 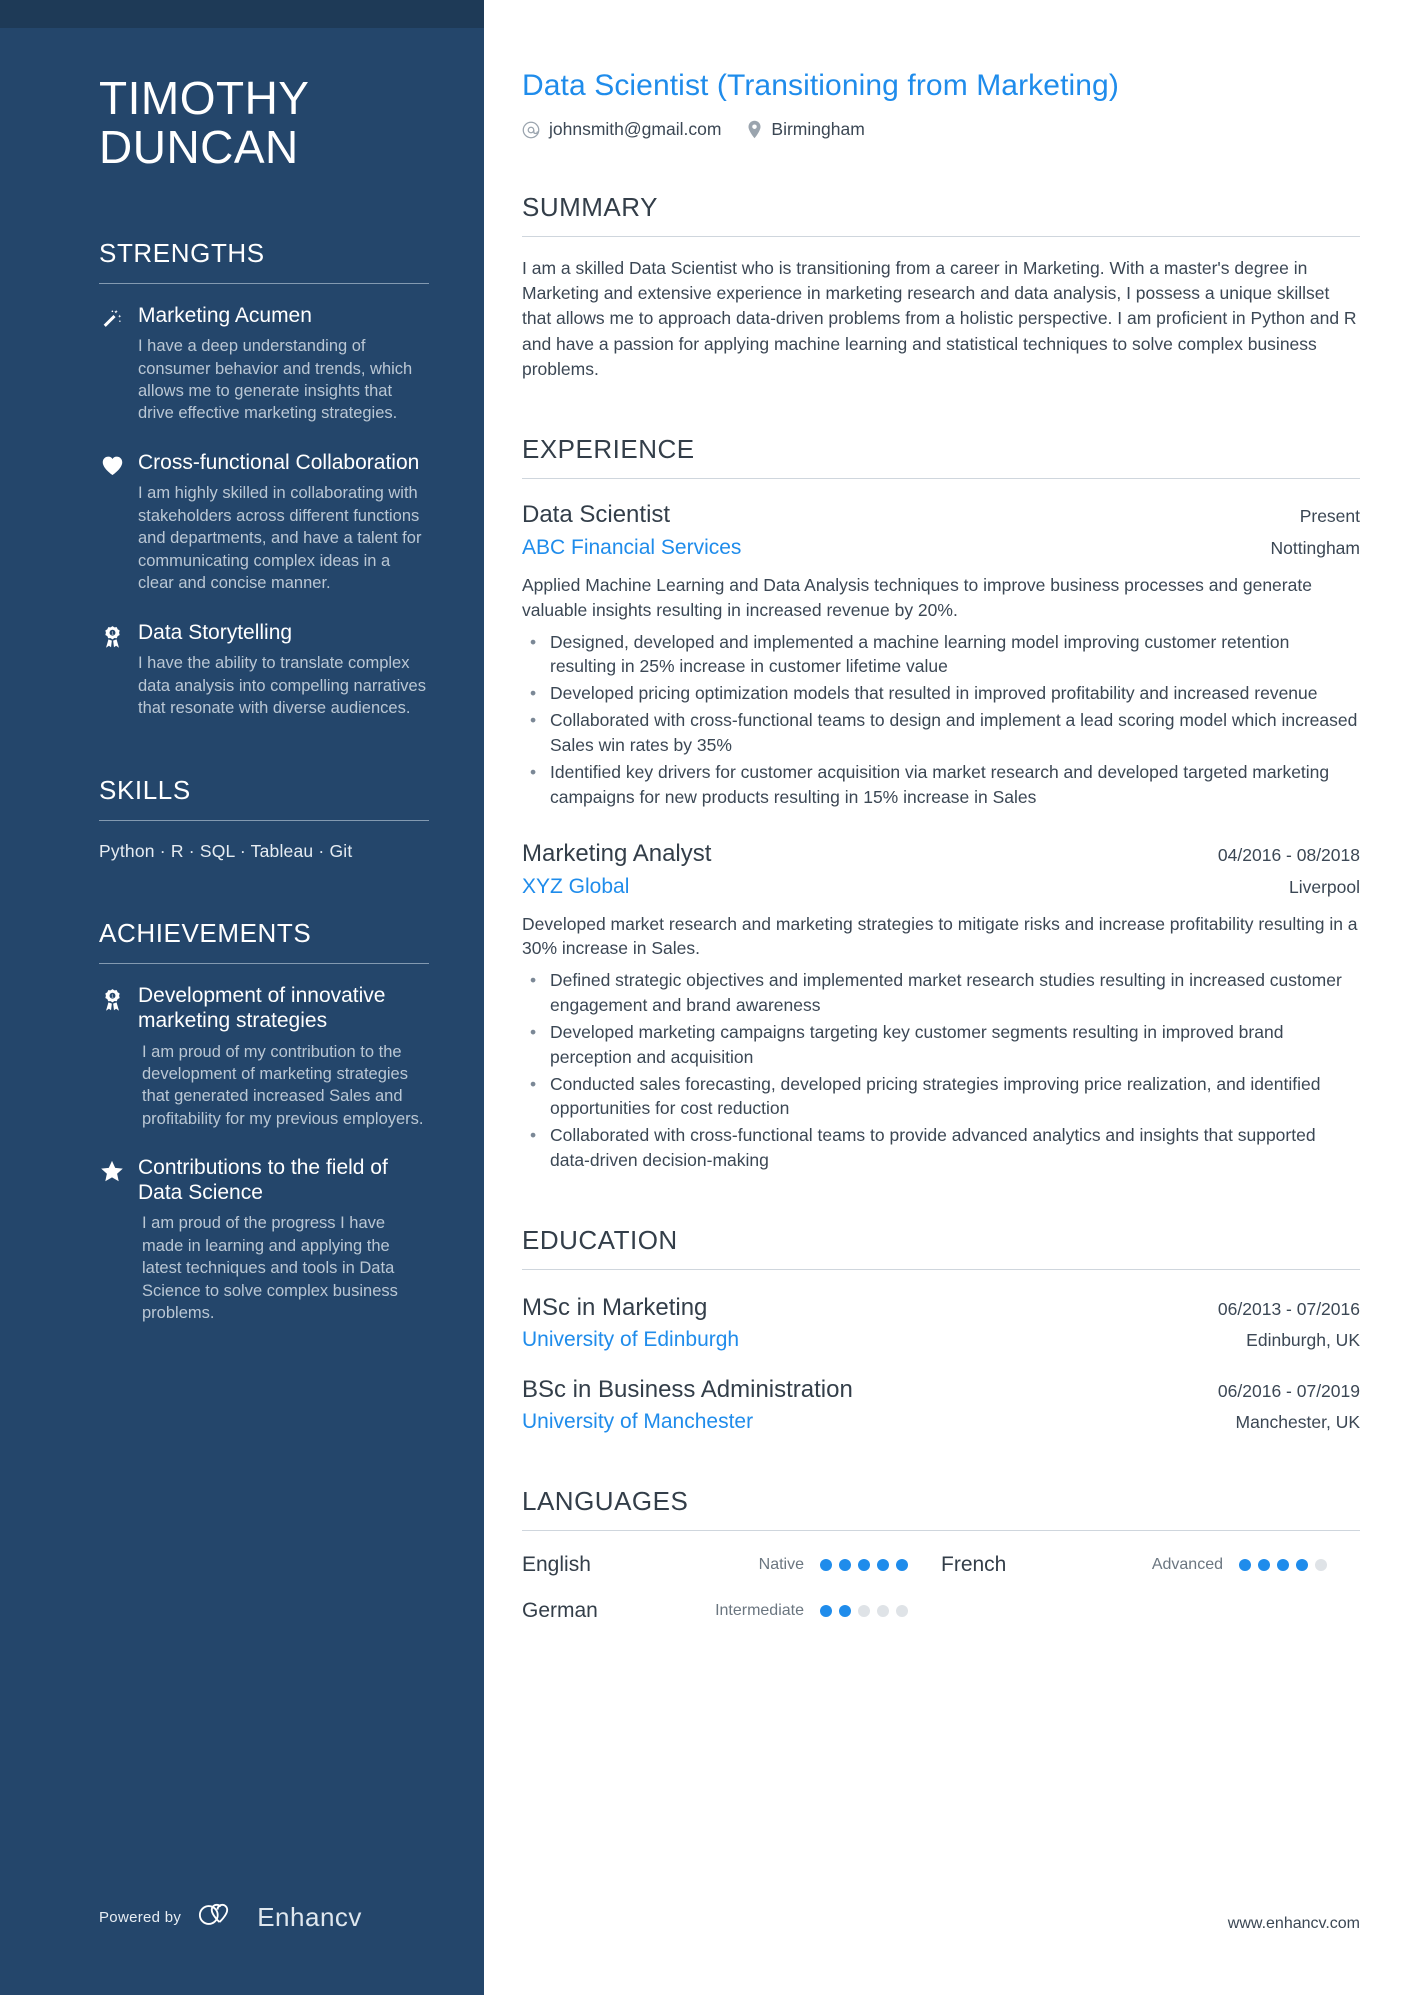 I want to click on skills-section: SKILLS Python · R · SQL · Tableau · Git, so click(x=264, y=818).